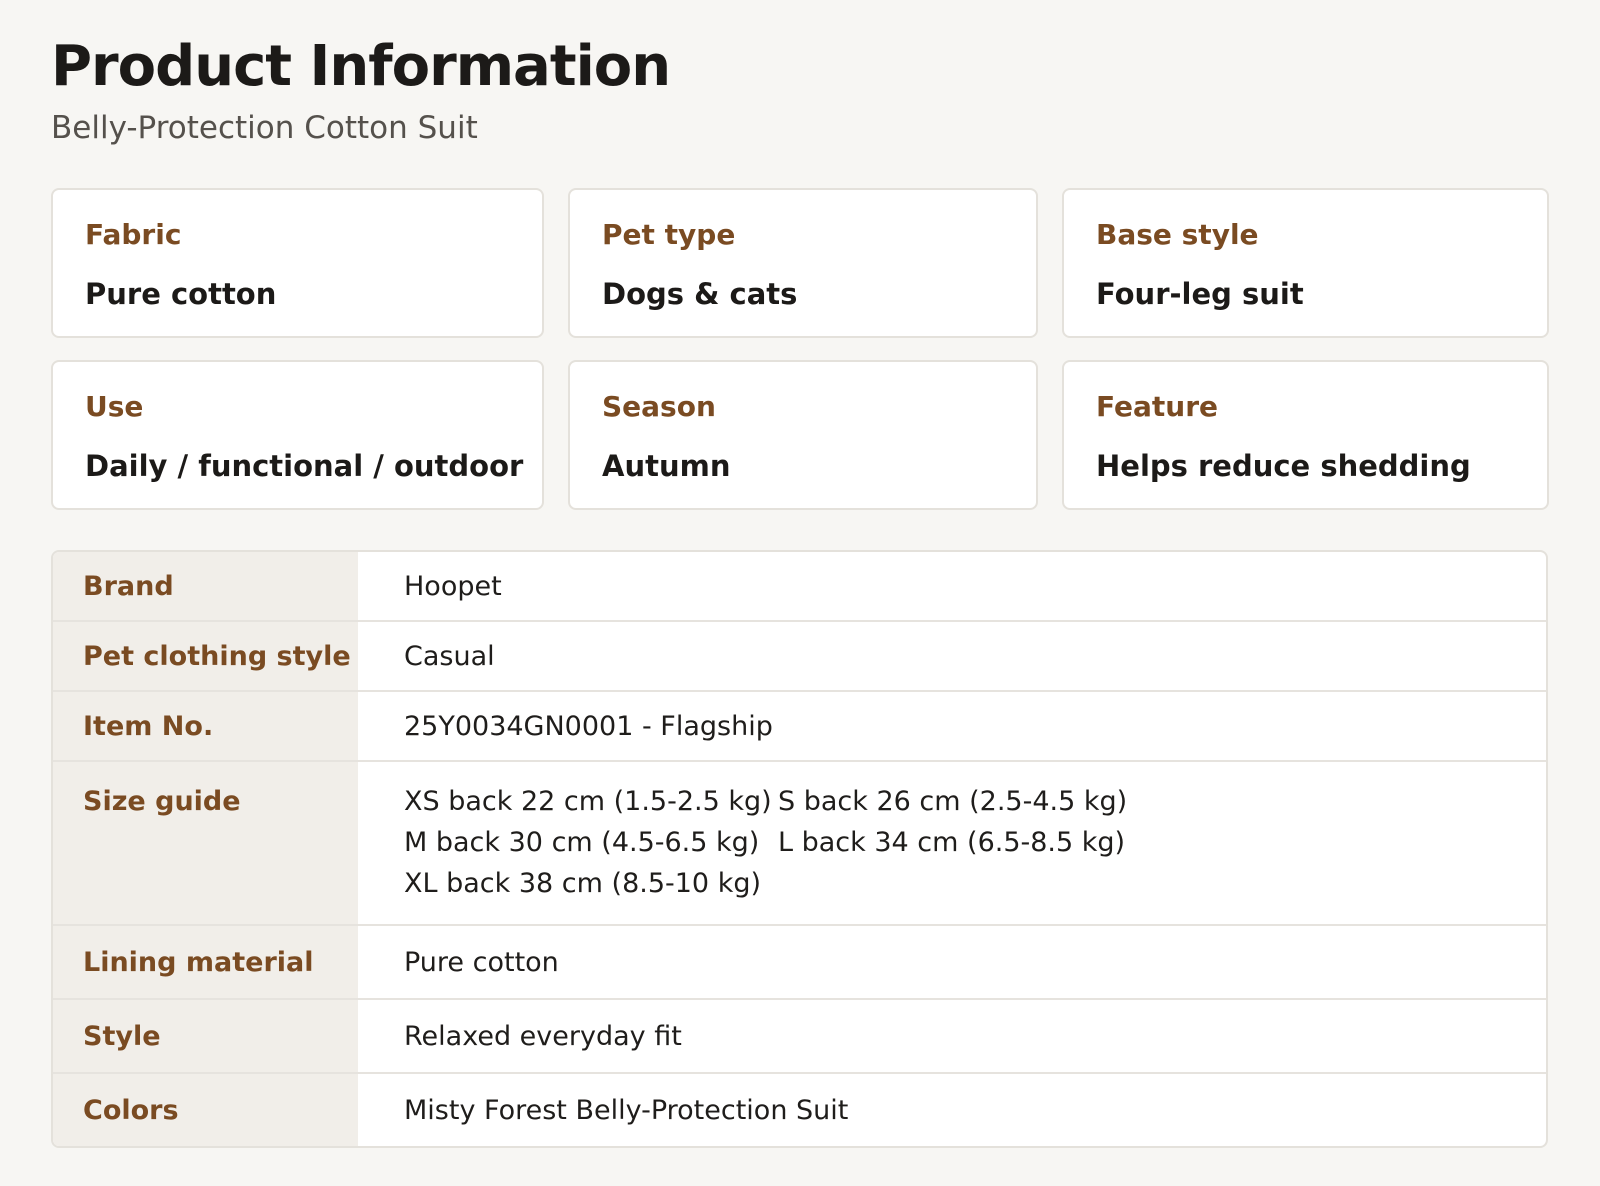 The height and width of the screenshot is (1186, 1600). What do you see at coordinates (114, 406) in the screenshot?
I see `card-label: Use` at bounding box center [114, 406].